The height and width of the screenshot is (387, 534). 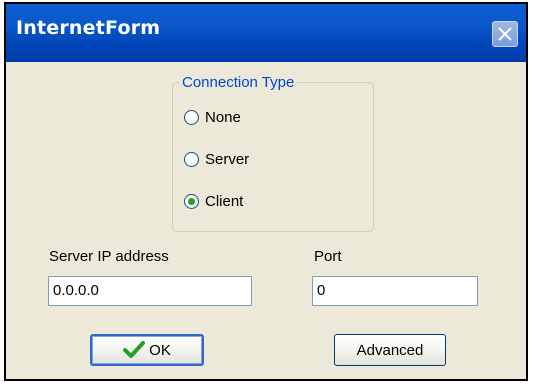 What do you see at coordinates (395, 291) in the screenshot?
I see `port-input: 0` at bounding box center [395, 291].